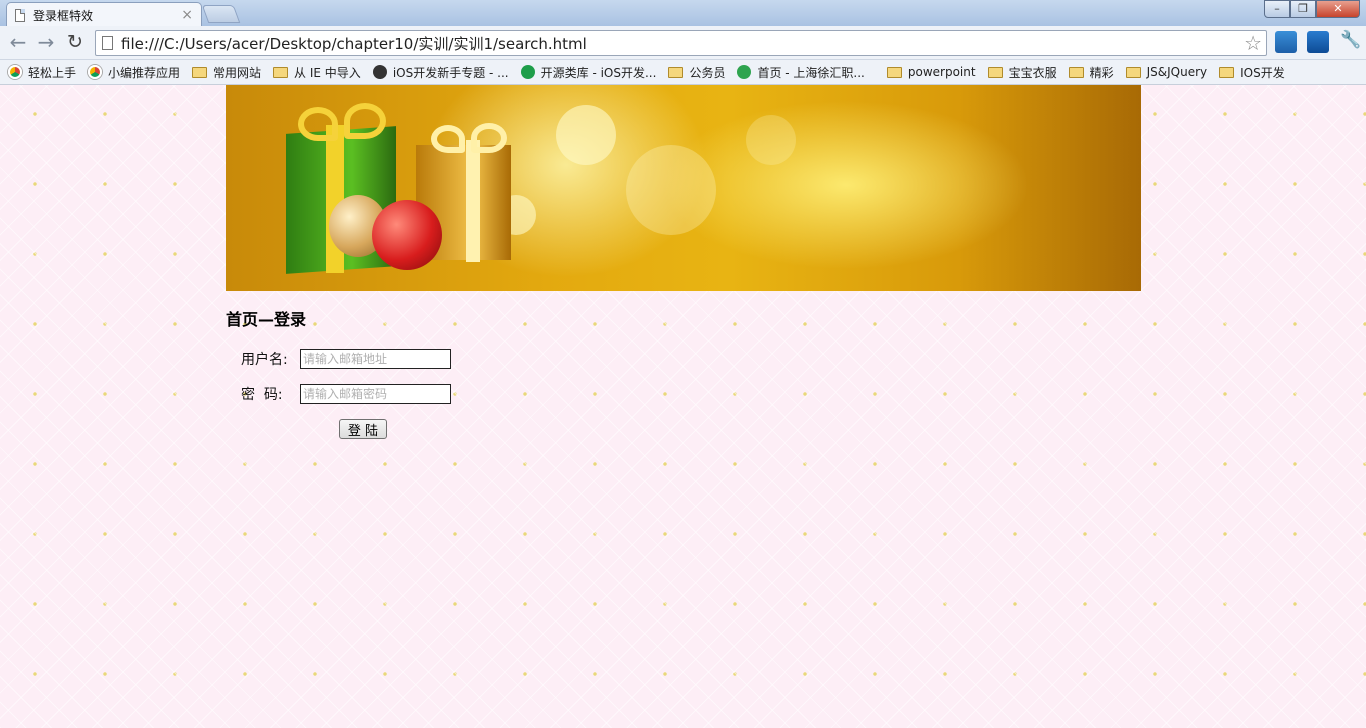 The image size is (1366, 728). Describe the element at coordinates (1091, 72) in the screenshot. I see `bookmark-folder: 精彩` at that location.